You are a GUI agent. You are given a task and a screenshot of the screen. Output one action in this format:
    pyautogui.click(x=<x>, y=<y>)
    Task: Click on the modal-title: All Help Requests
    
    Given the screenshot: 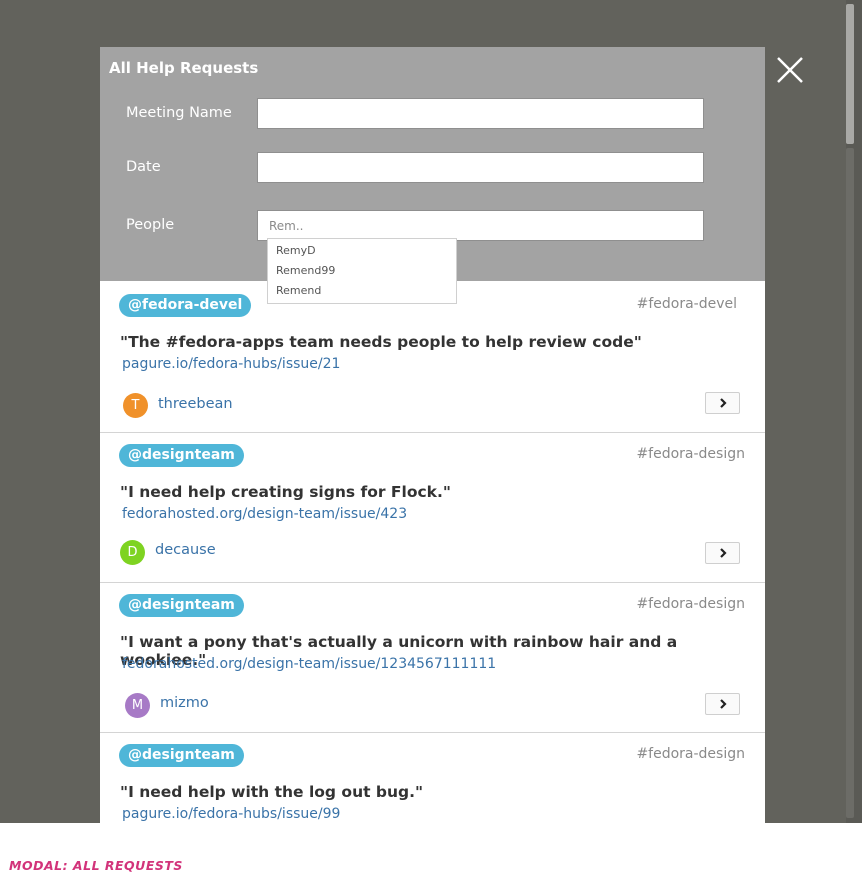 What is the action you would take?
    pyautogui.click(x=184, y=68)
    